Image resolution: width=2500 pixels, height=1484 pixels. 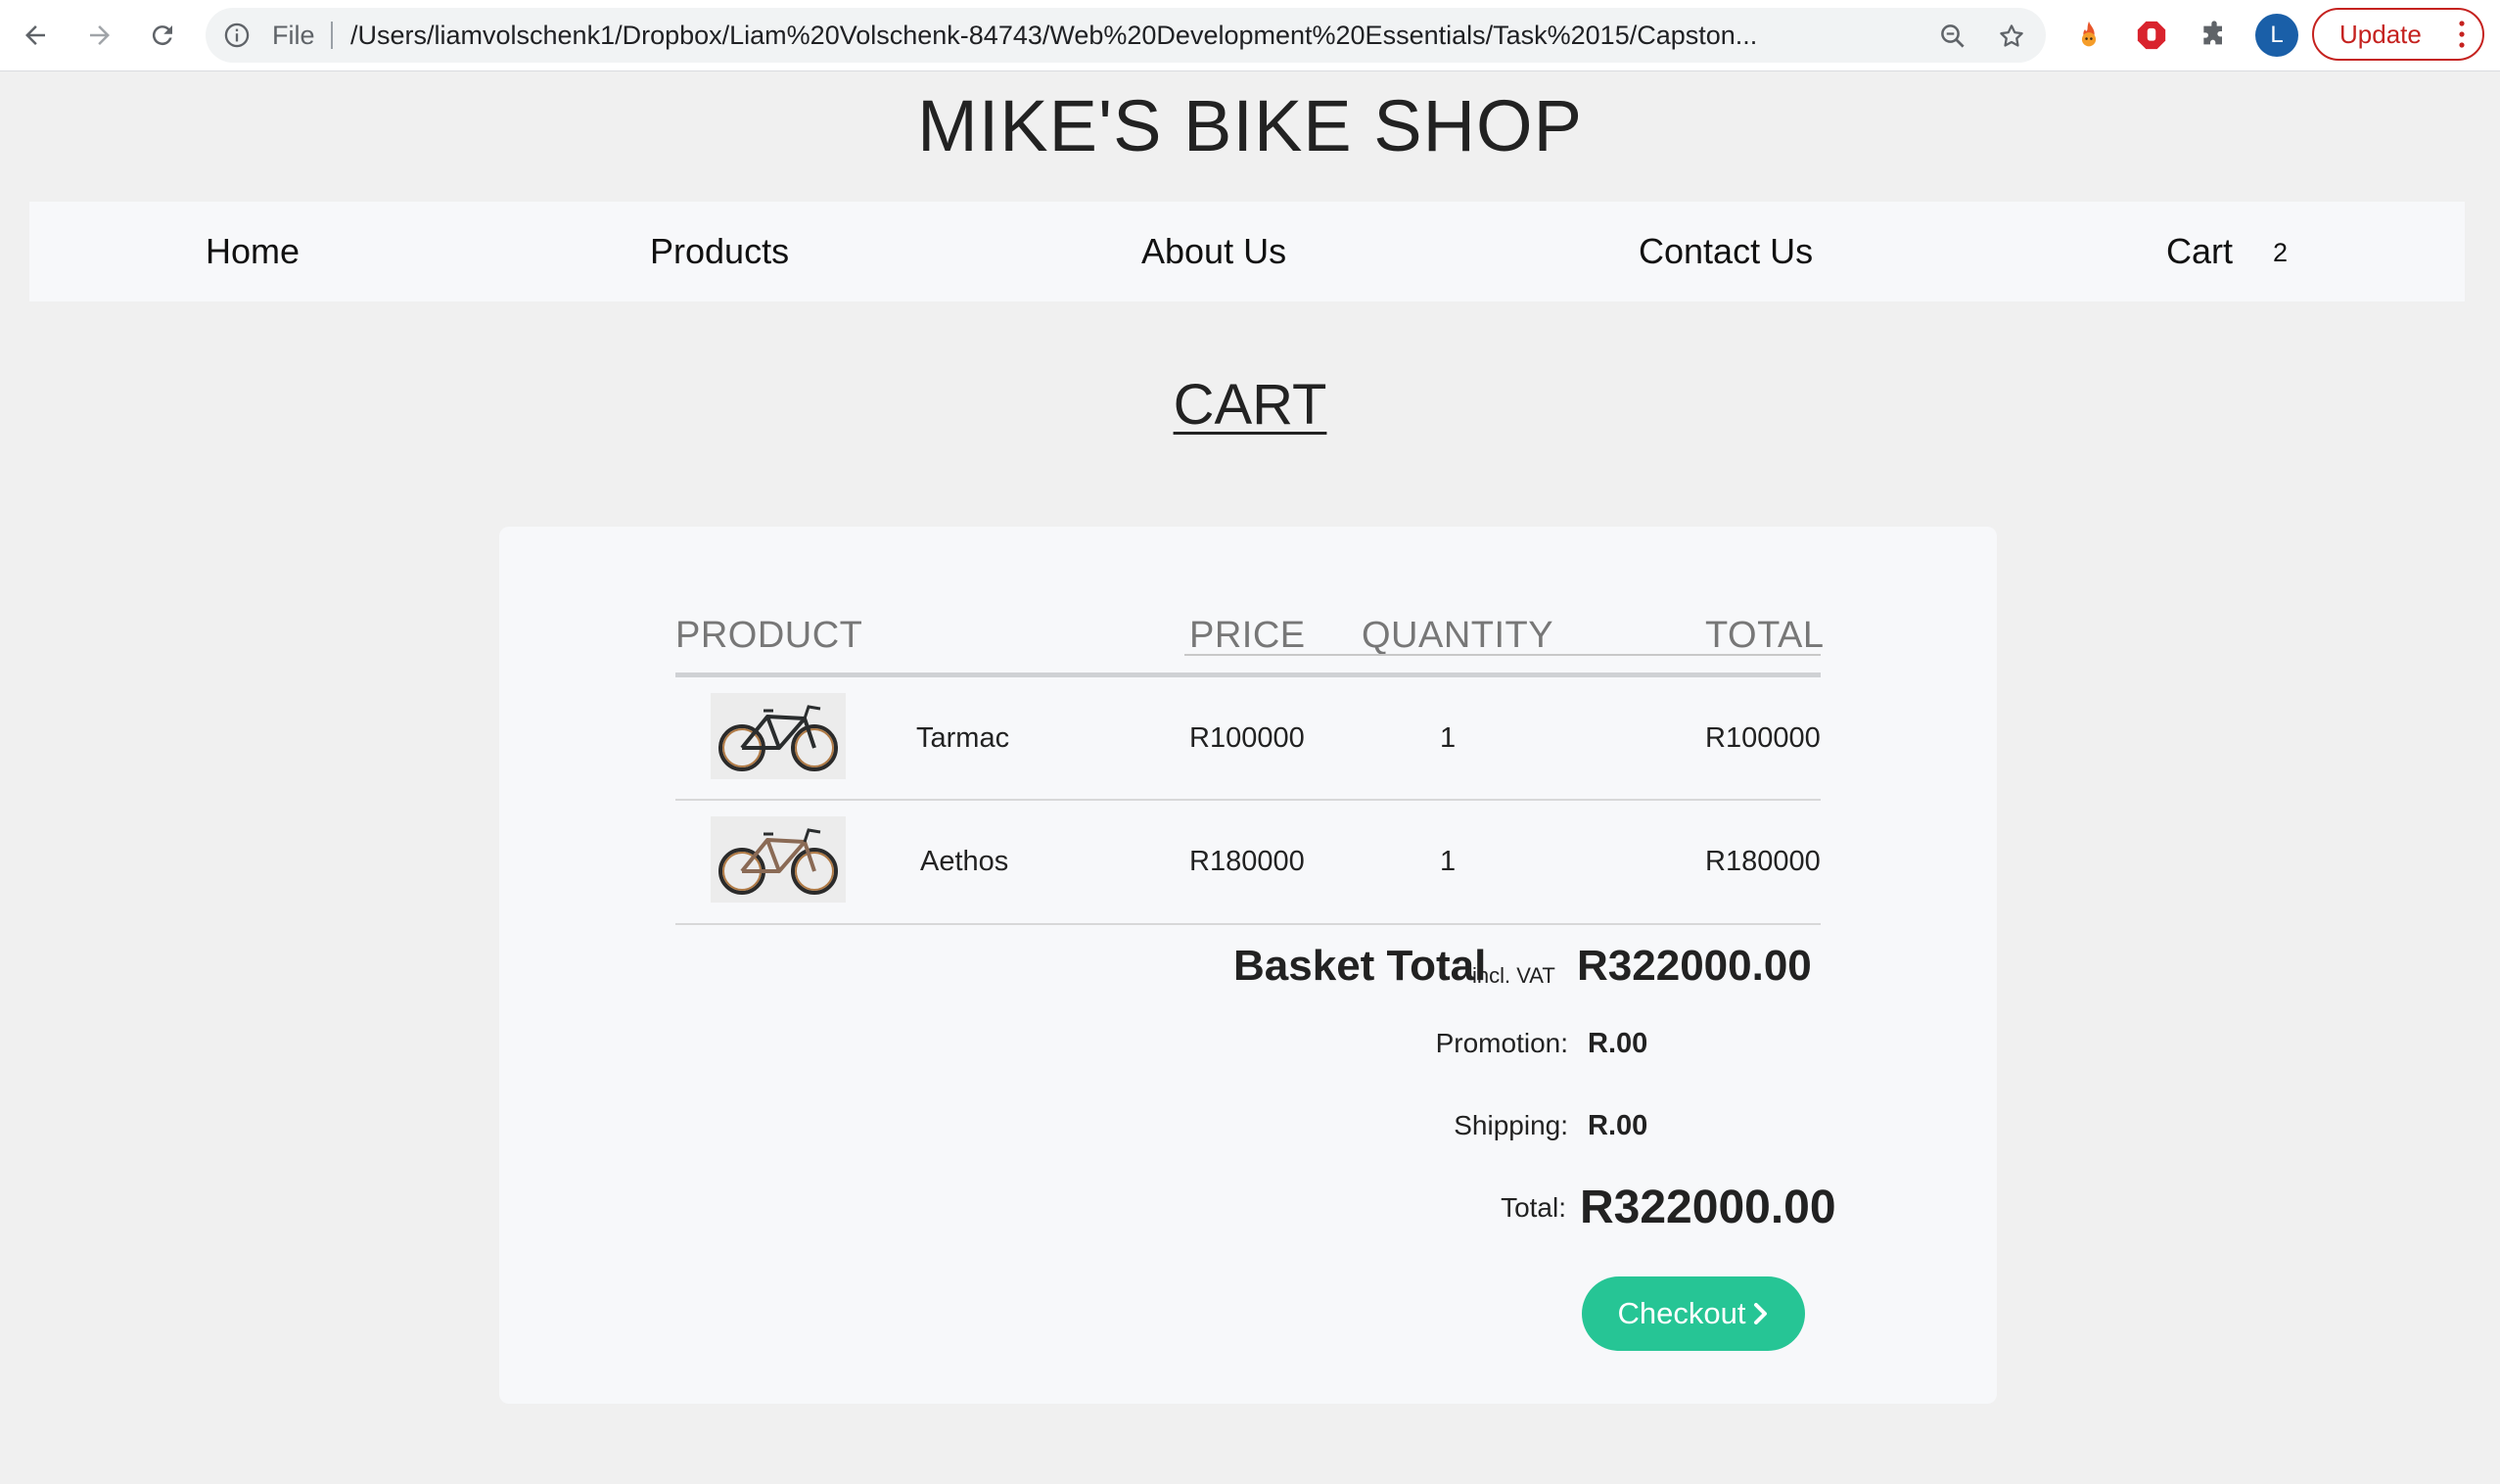 I want to click on more-vert-icon, so click(x=2462, y=34).